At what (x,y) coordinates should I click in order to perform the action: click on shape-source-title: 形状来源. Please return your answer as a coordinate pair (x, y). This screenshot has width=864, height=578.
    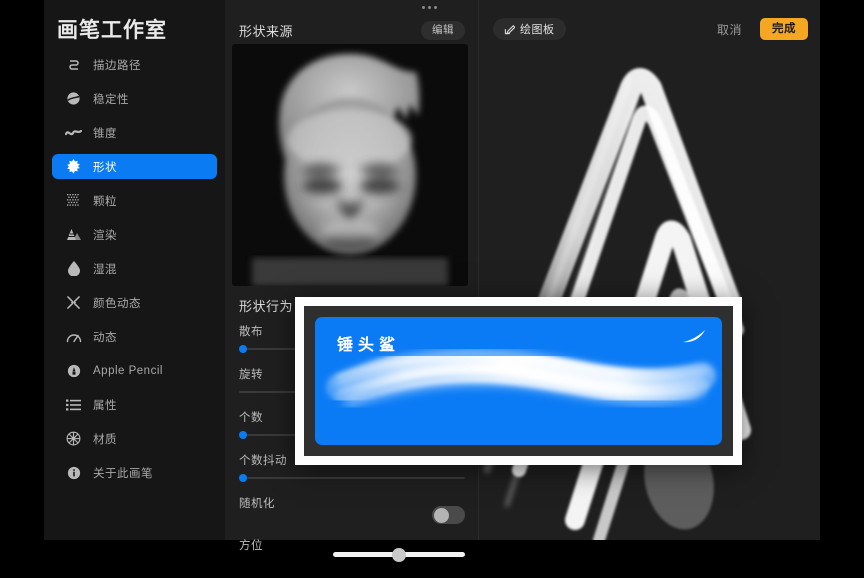
    Looking at the image, I should click on (266, 31).